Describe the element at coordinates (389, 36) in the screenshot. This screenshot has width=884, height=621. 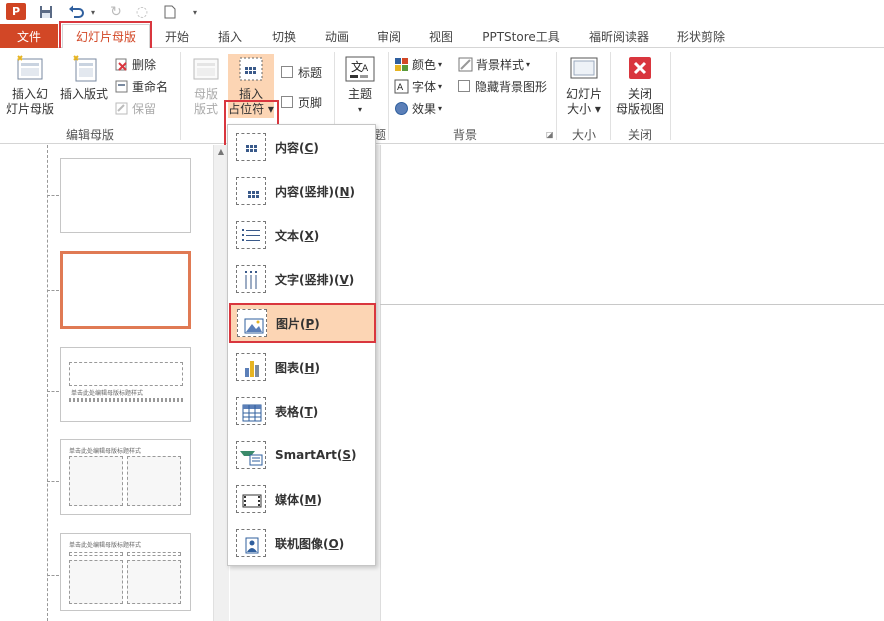
I see `tab-review: 审阅` at that location.